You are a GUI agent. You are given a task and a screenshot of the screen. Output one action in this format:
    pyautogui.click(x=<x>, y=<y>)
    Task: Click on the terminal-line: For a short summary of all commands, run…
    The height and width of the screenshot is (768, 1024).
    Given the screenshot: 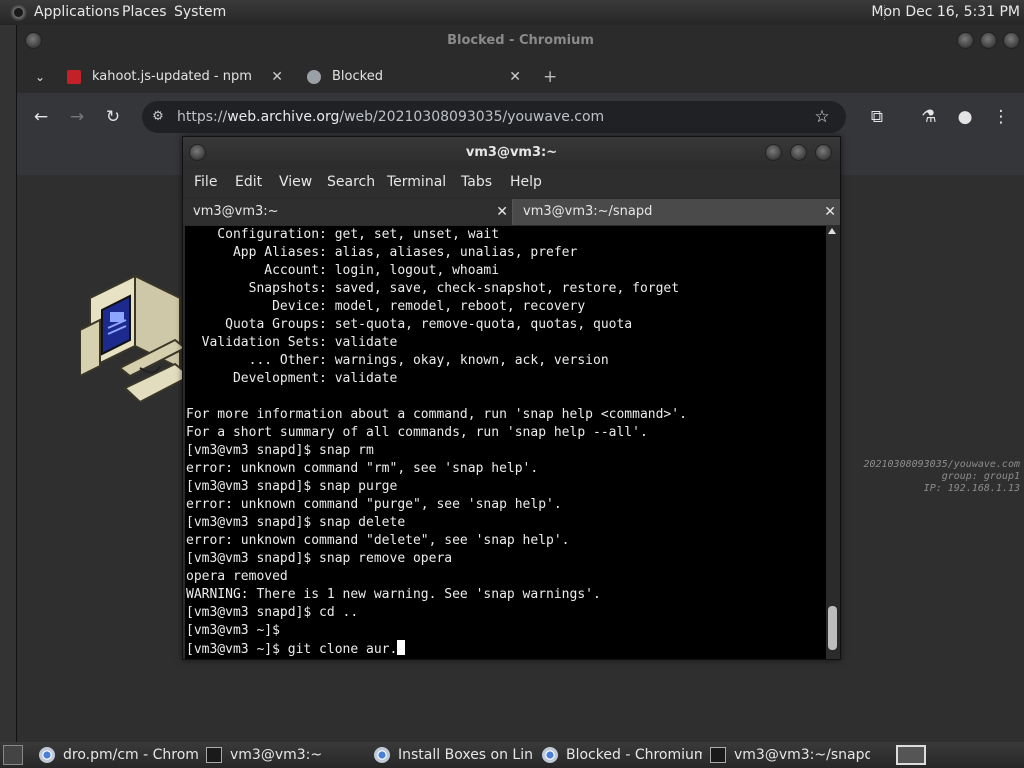 What is the action you would take?
    pyautogui.click(x=417, y=432)
    